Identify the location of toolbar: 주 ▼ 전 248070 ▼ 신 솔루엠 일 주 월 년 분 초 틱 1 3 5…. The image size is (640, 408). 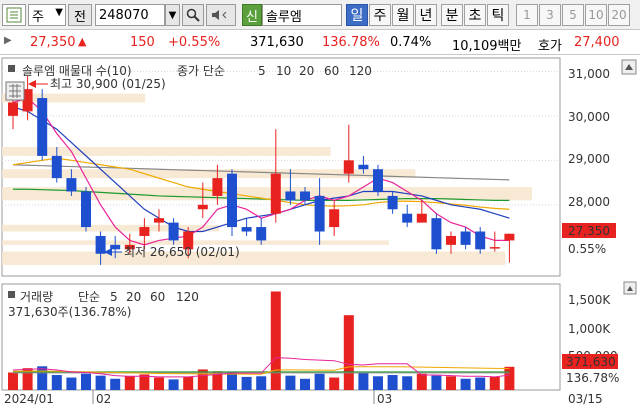
(320, 15).